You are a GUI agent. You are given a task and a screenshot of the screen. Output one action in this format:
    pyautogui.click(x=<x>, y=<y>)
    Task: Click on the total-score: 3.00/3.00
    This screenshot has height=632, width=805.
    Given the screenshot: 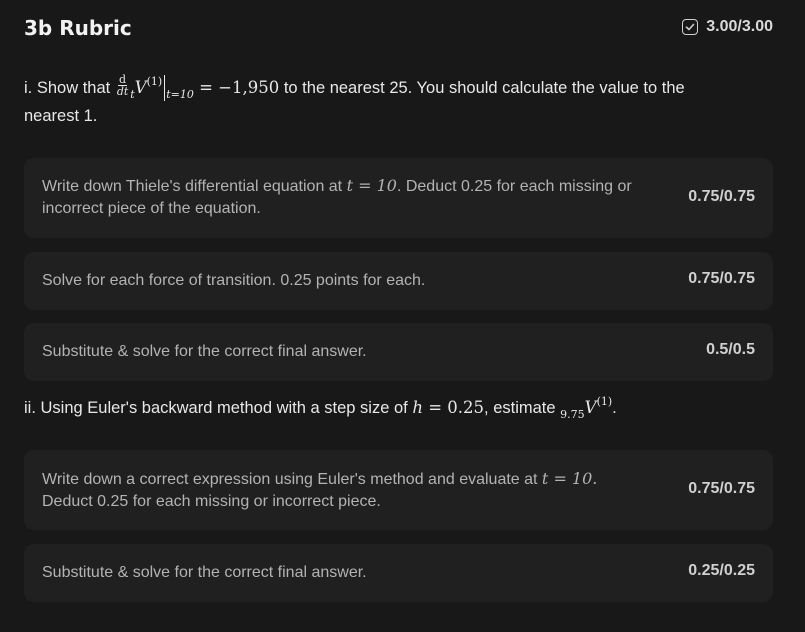 What is the action you would take?
    pyautogui.click(x=727, y=27)
    